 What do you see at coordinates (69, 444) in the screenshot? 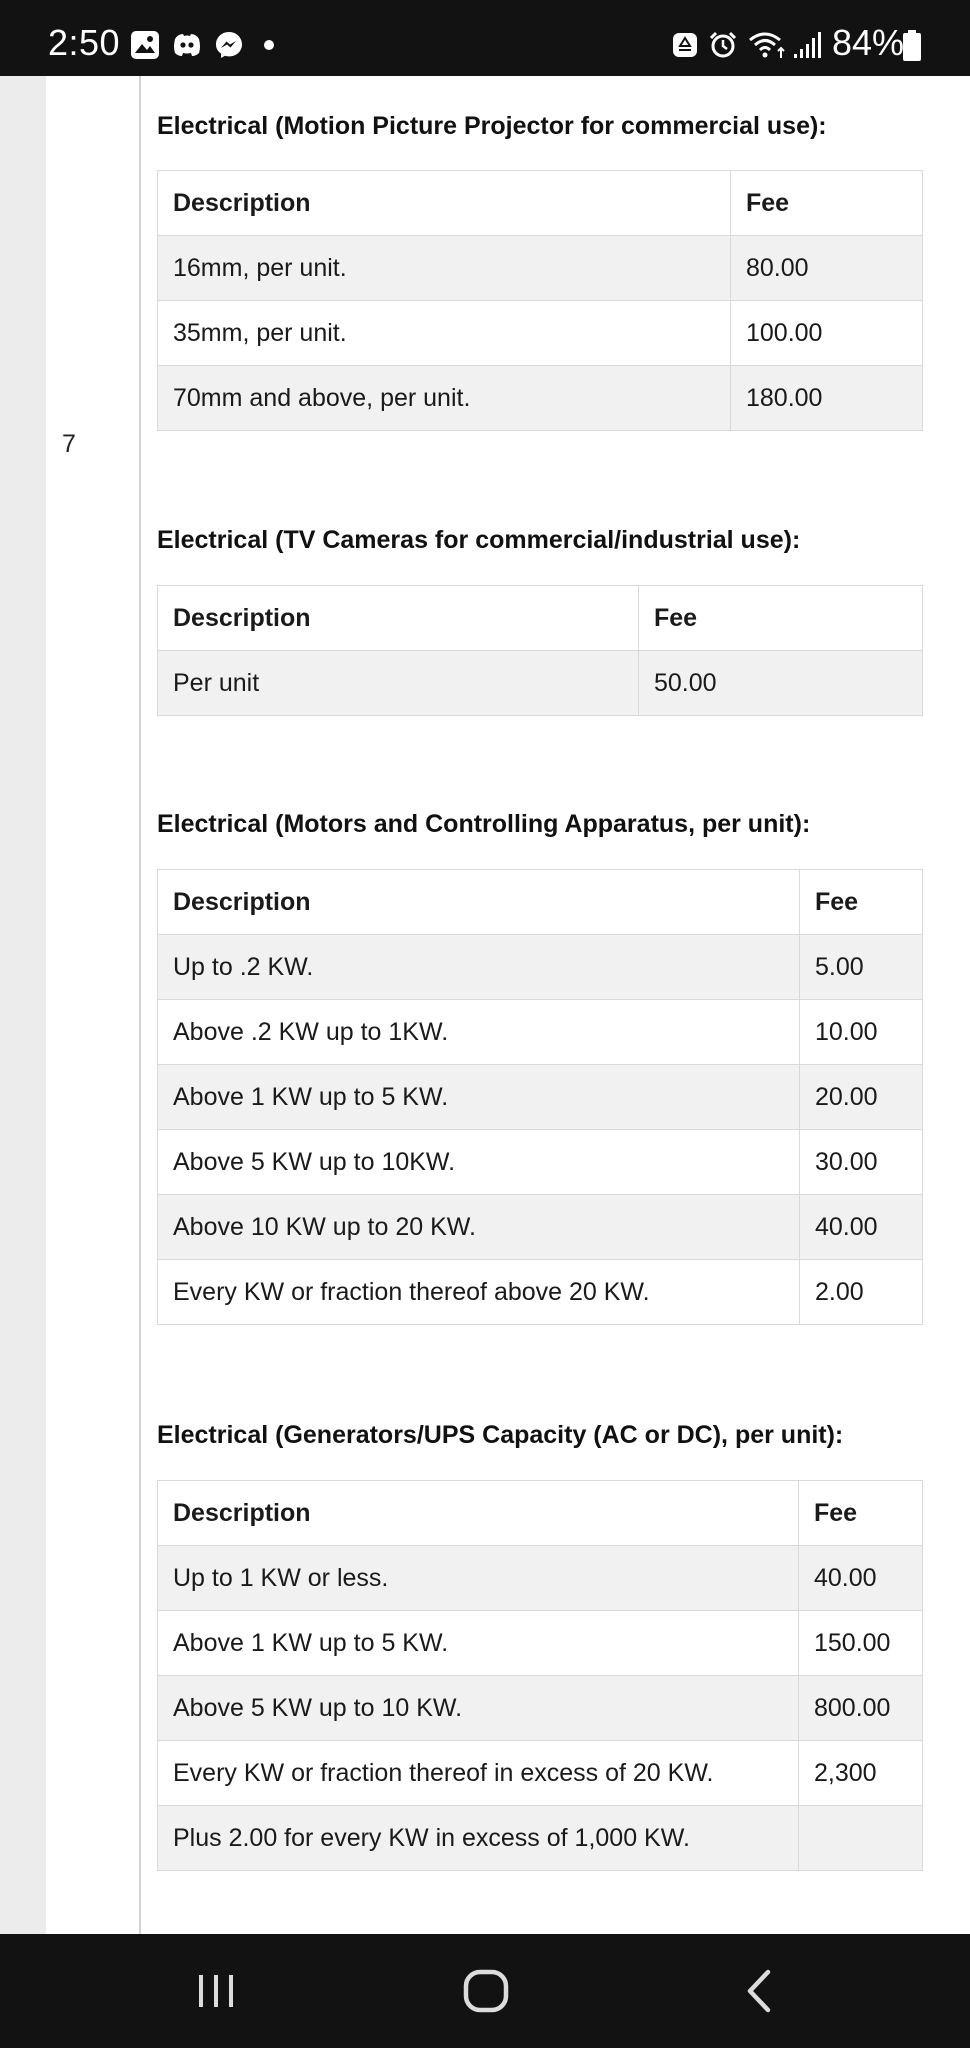
I see `row-number: 7` at bounding box center [69, 444].